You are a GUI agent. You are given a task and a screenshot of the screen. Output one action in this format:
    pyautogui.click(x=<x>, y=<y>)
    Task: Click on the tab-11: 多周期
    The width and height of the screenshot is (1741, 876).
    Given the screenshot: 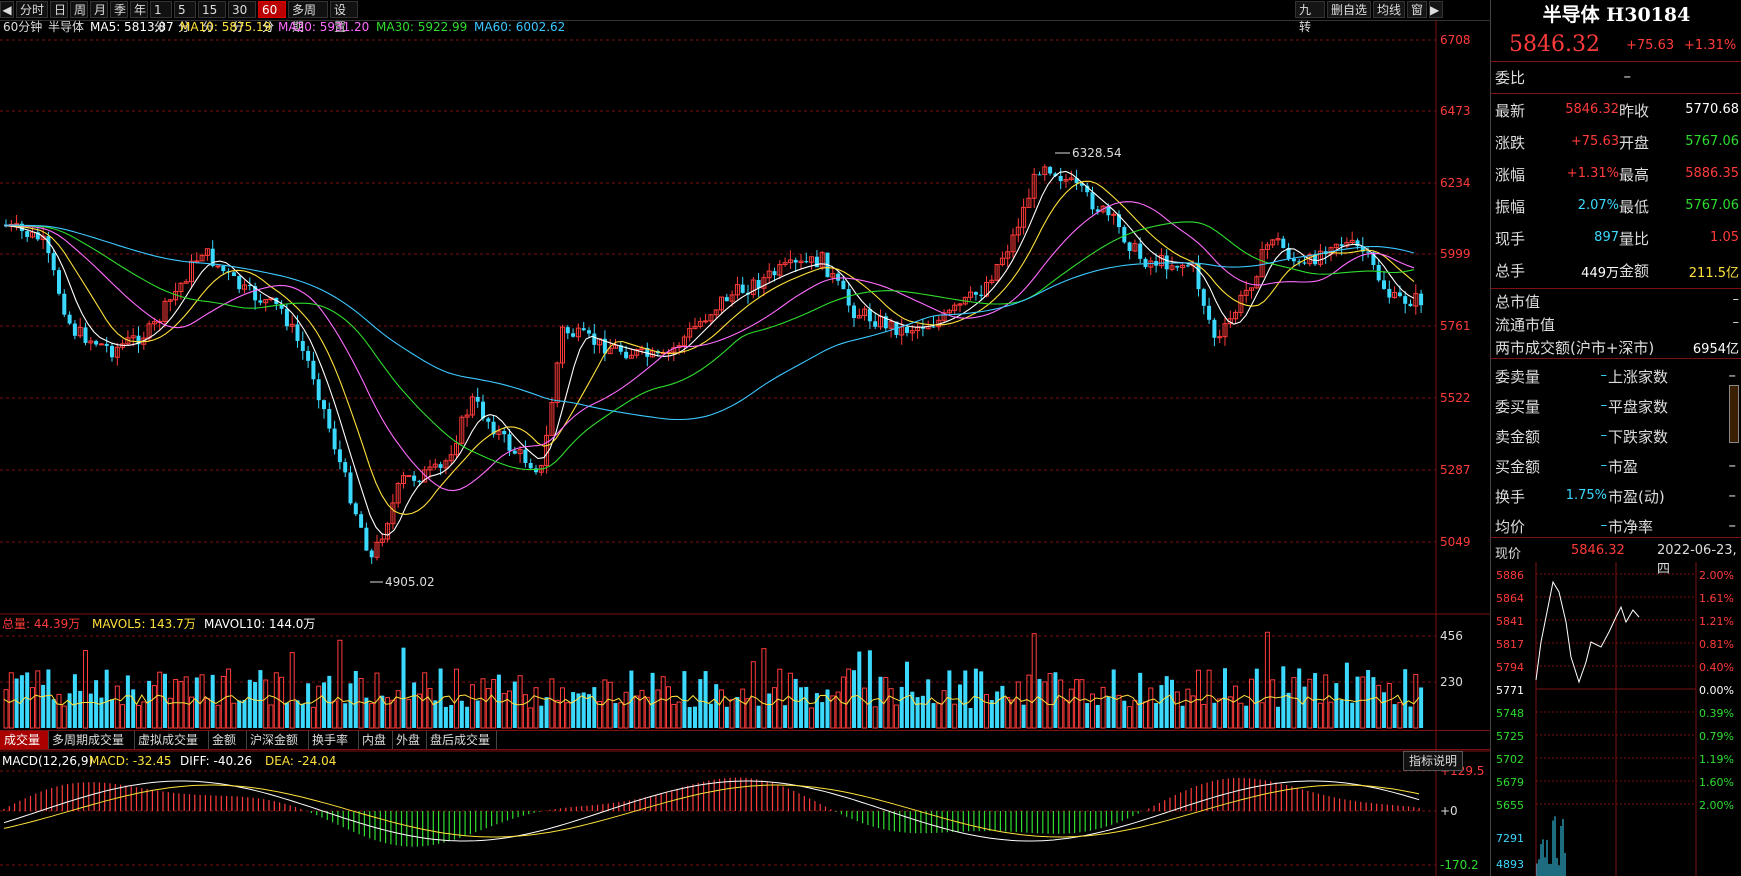 What is the action you would take?
    pyautogui.click(x=308, y=17)
    